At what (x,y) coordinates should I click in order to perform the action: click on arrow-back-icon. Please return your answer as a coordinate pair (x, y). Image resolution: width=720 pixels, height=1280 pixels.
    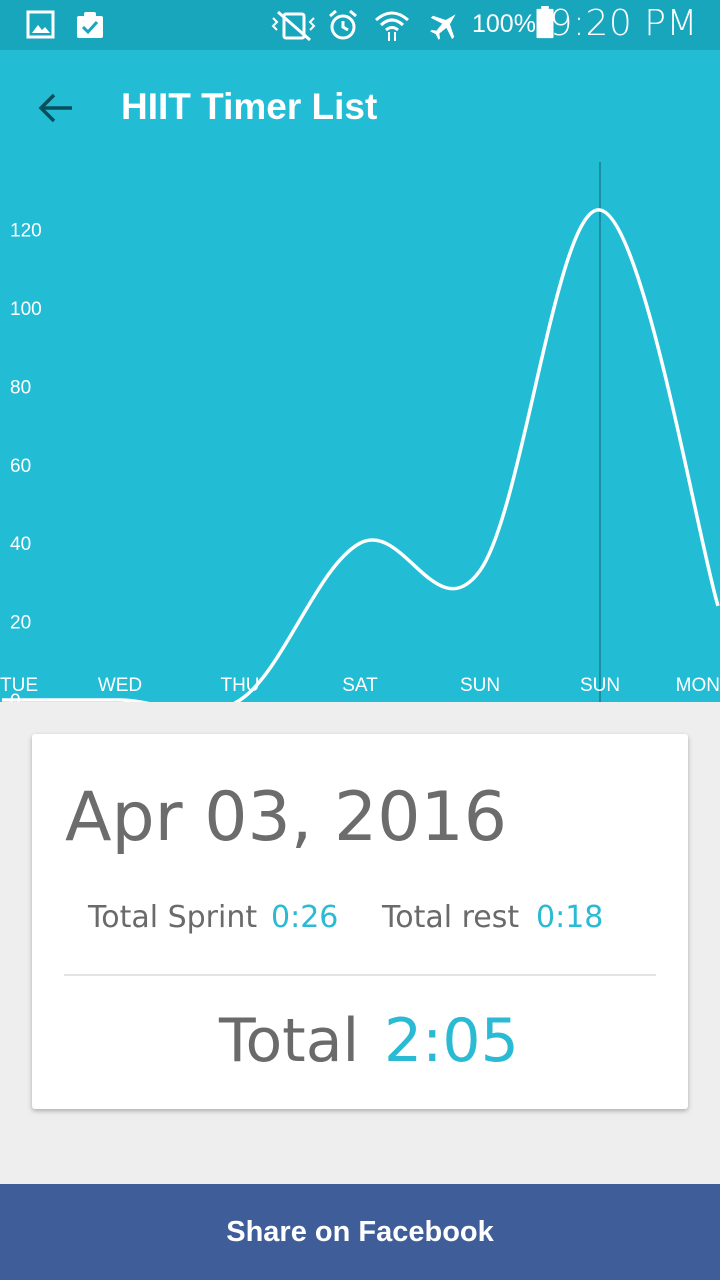
    Looking at the image, I should click on (56, 108).